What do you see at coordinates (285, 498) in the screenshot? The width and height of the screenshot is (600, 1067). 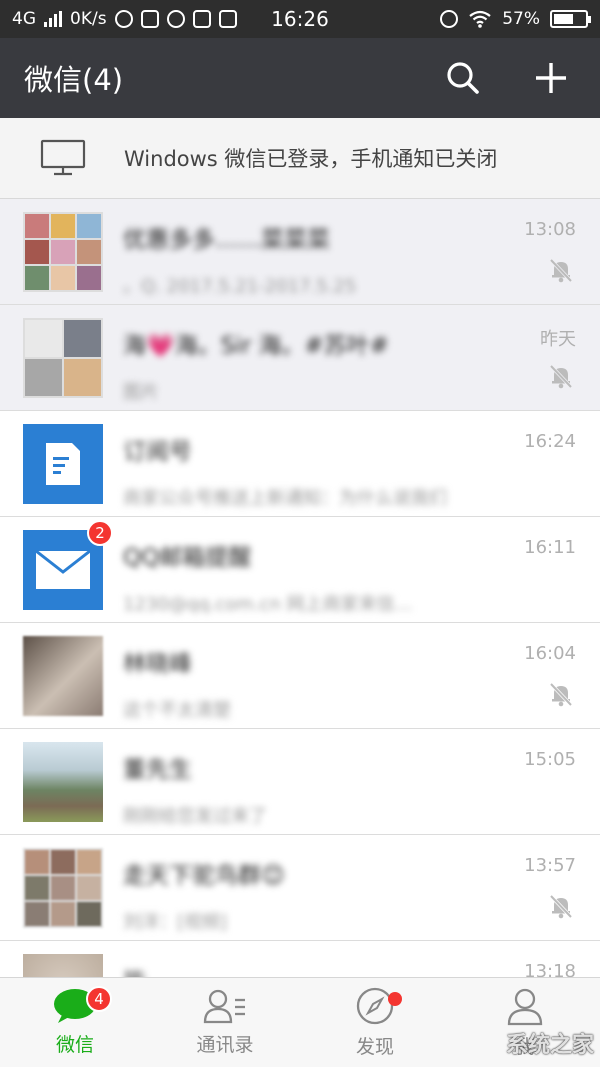 I see `chat-preview: 商家公众号推送上新通知：为什么说我们` at bounding box center [285, 498].